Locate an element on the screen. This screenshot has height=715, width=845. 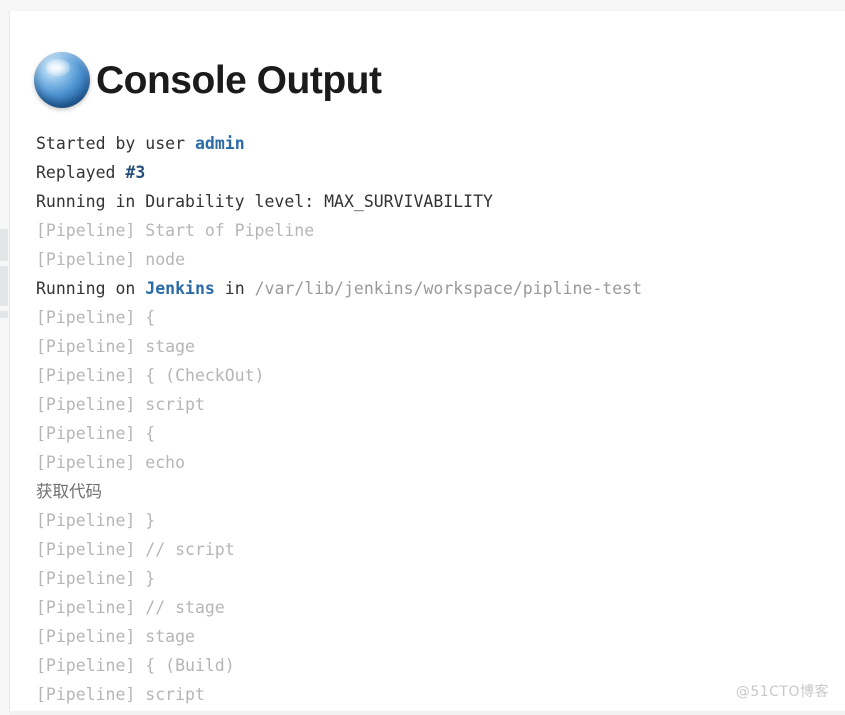
console-text-segment: [Pipeline] node is located at coordinates (111, 259).